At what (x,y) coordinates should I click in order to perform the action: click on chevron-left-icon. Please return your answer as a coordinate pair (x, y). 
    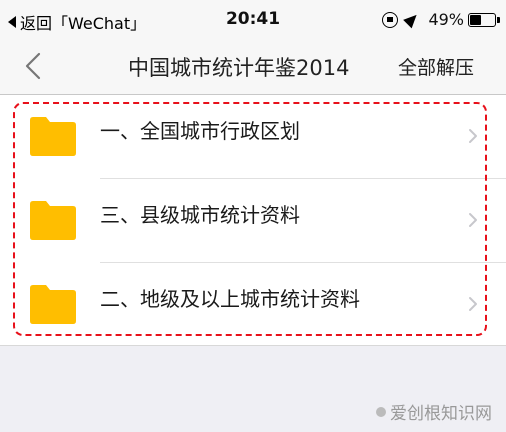
    Looking at the image, I should click on (33, 66).